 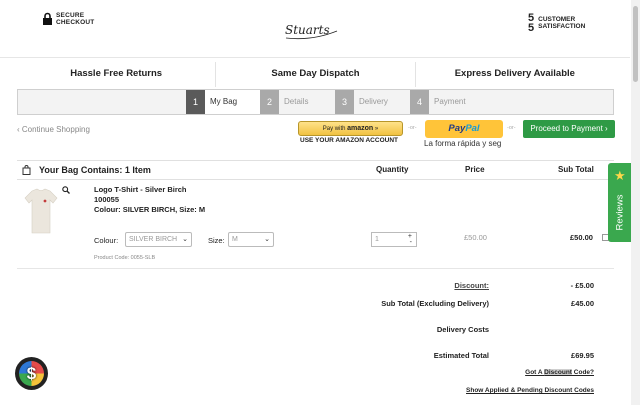 I want to click on colour-label: Colour:, so click(x=106, y=240).